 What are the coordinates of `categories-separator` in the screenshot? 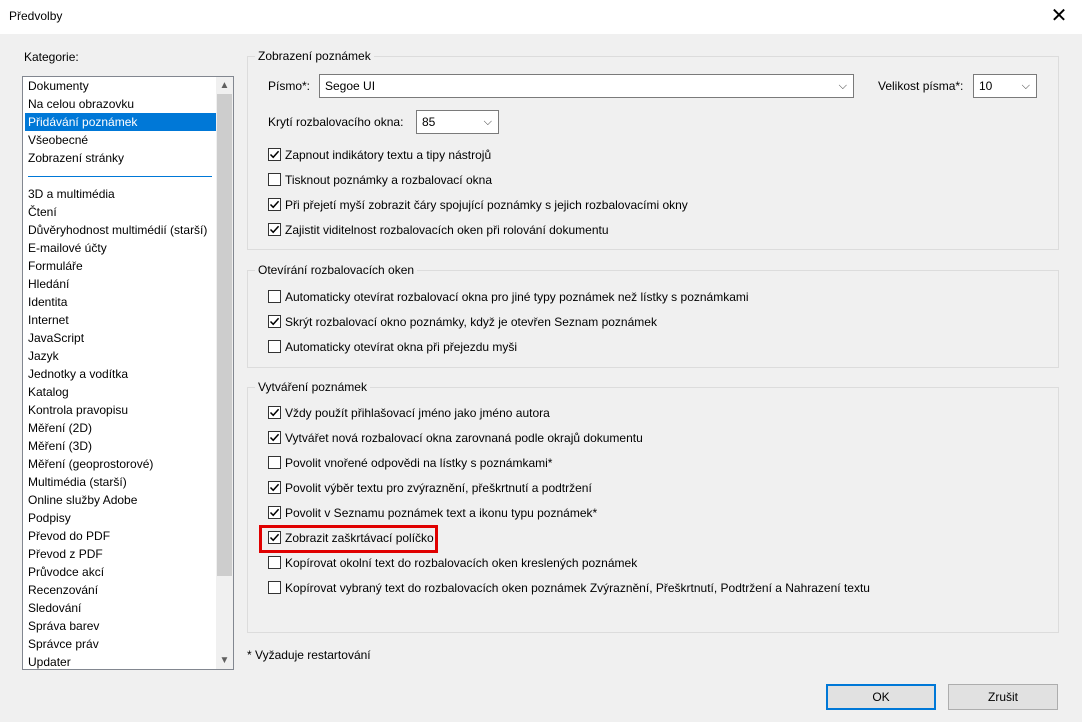 It's located at (120, 176).